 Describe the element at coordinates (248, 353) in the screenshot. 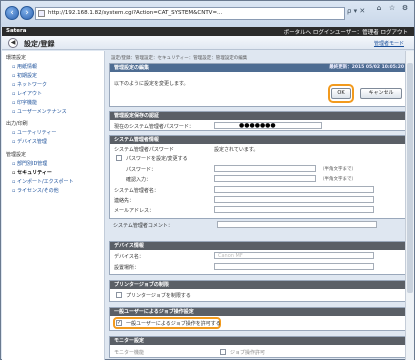

I see `monitor-b-label: ジョブ操作許可` at that location.